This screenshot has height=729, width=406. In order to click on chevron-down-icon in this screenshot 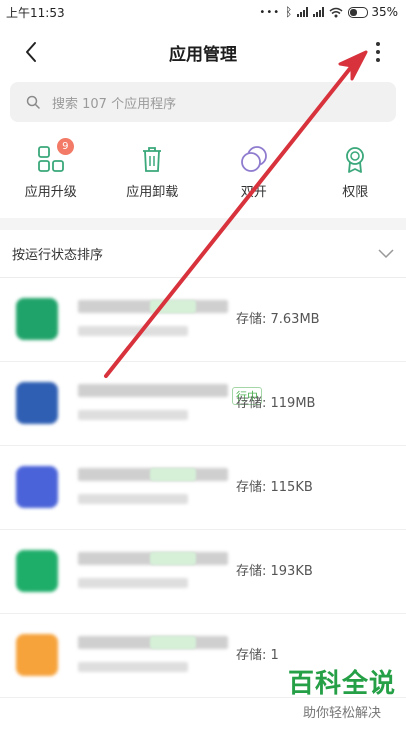, I will do `click(386, 253)`.